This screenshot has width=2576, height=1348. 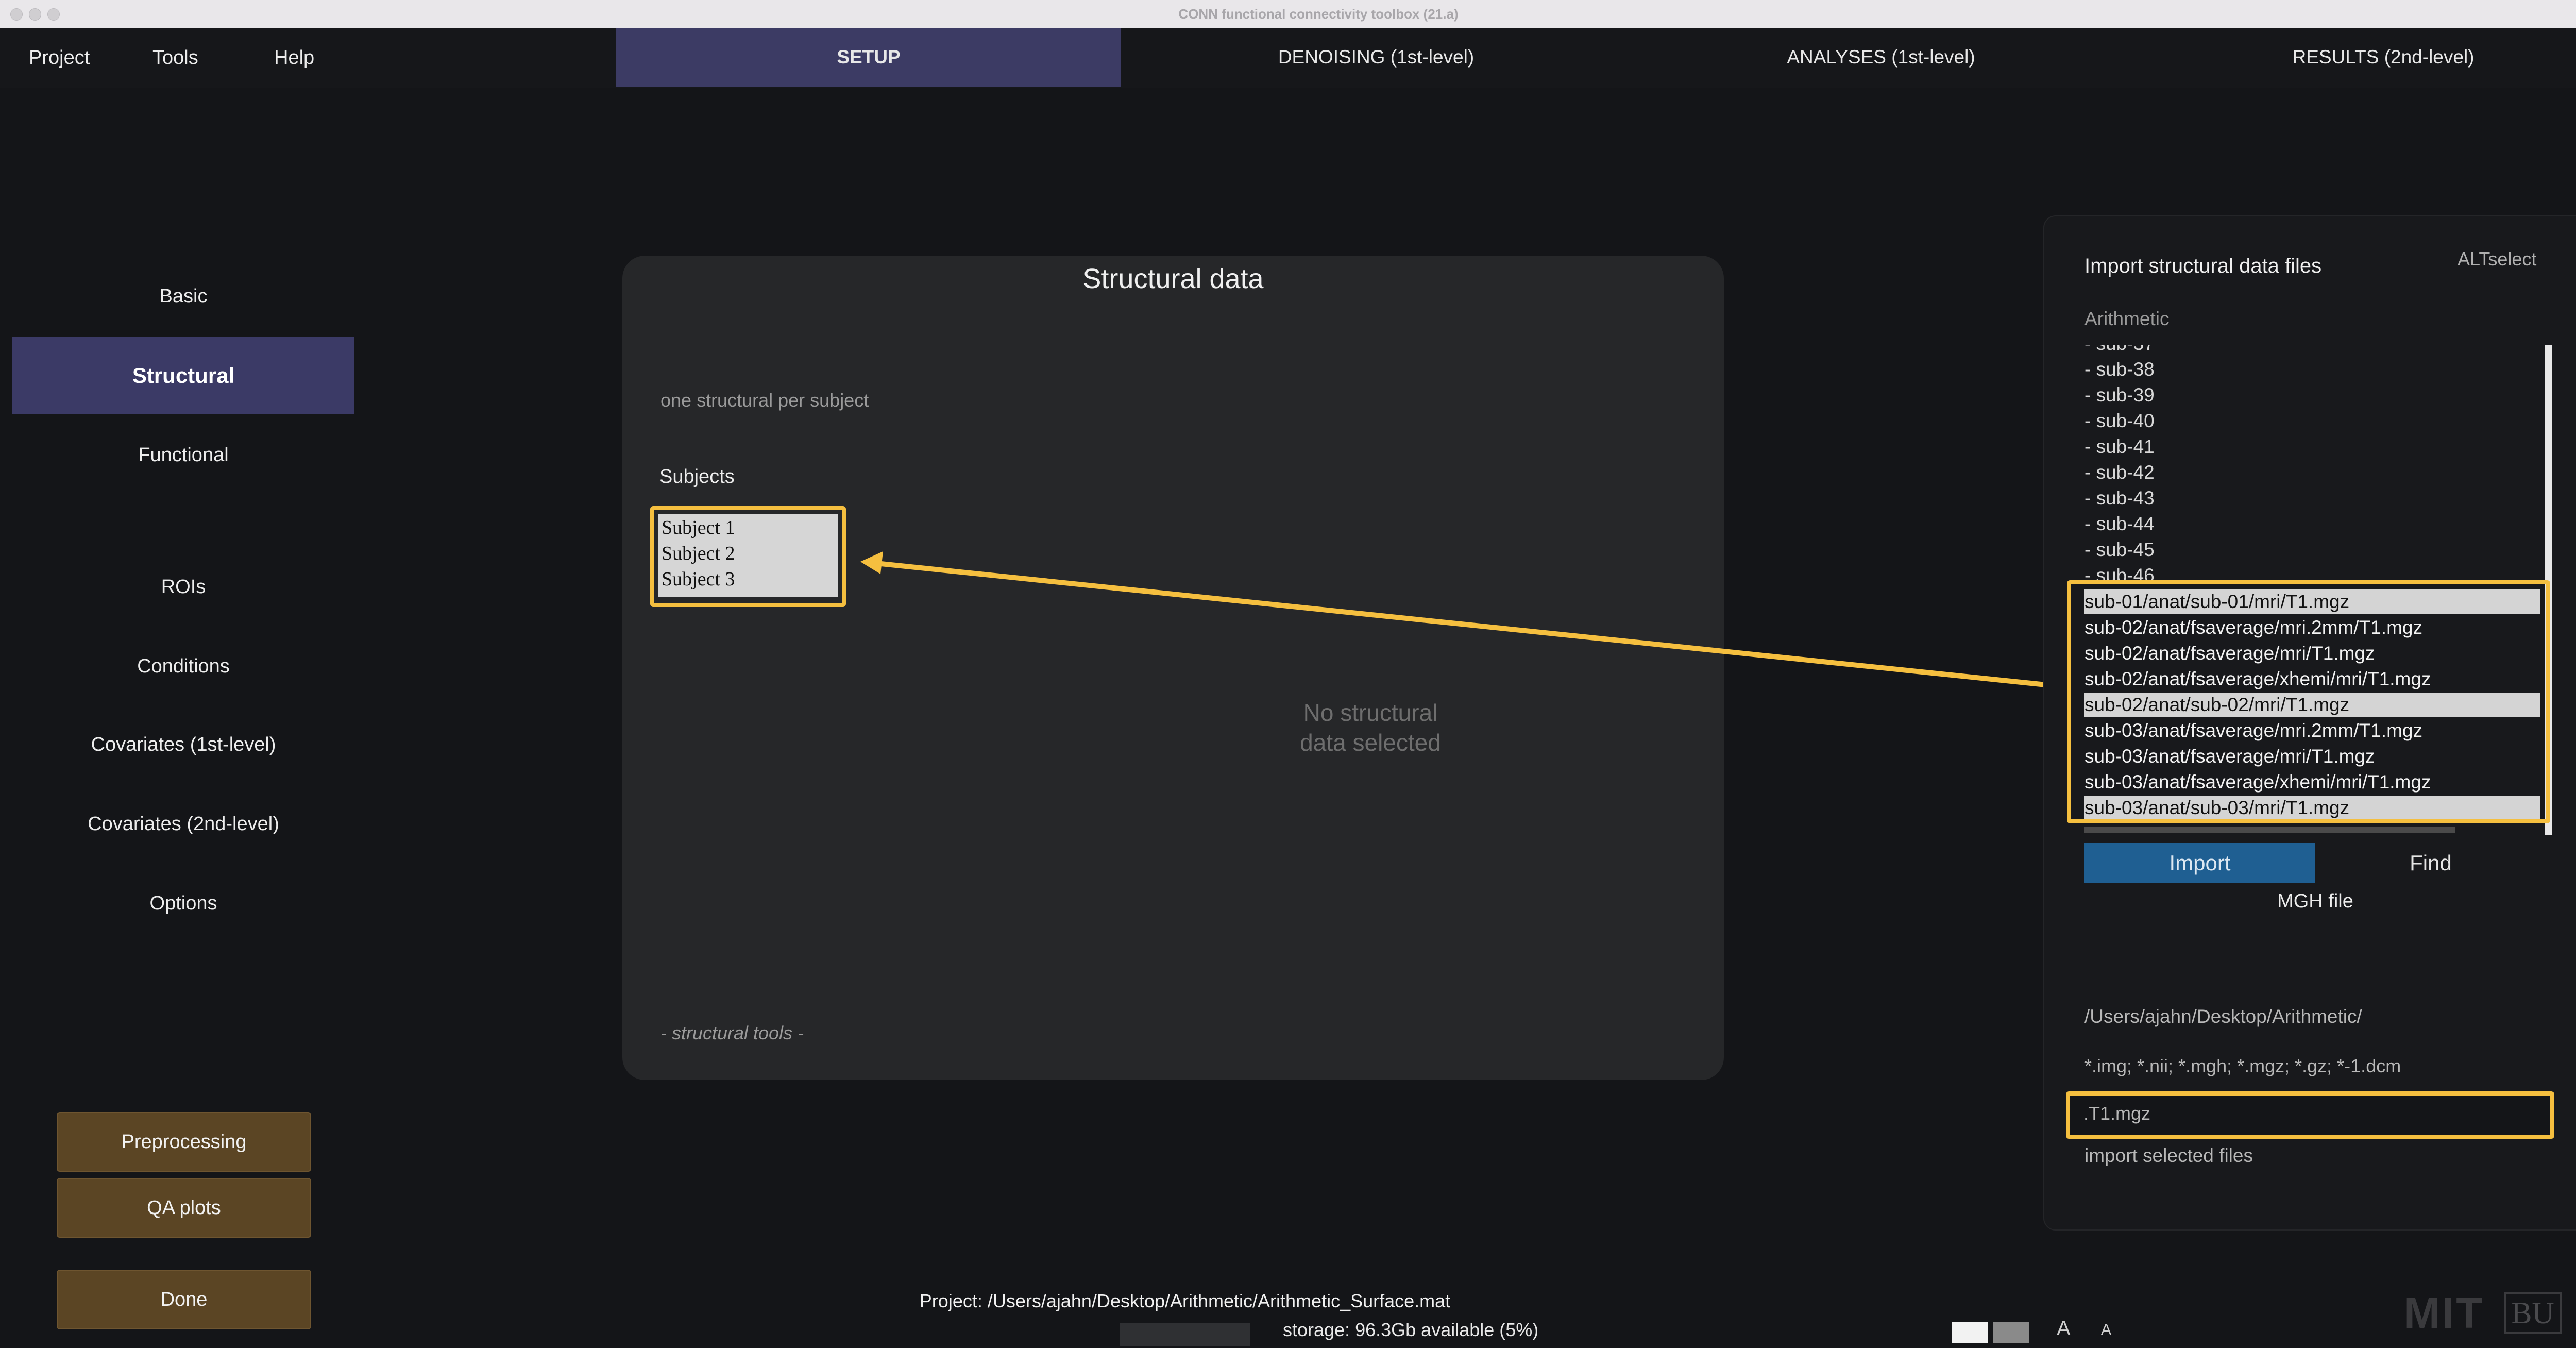 What do you see at coordinates (2119, 369) in the screenshot?
I see `folder-item: - sub-38` at bounding box center [2119, 369].